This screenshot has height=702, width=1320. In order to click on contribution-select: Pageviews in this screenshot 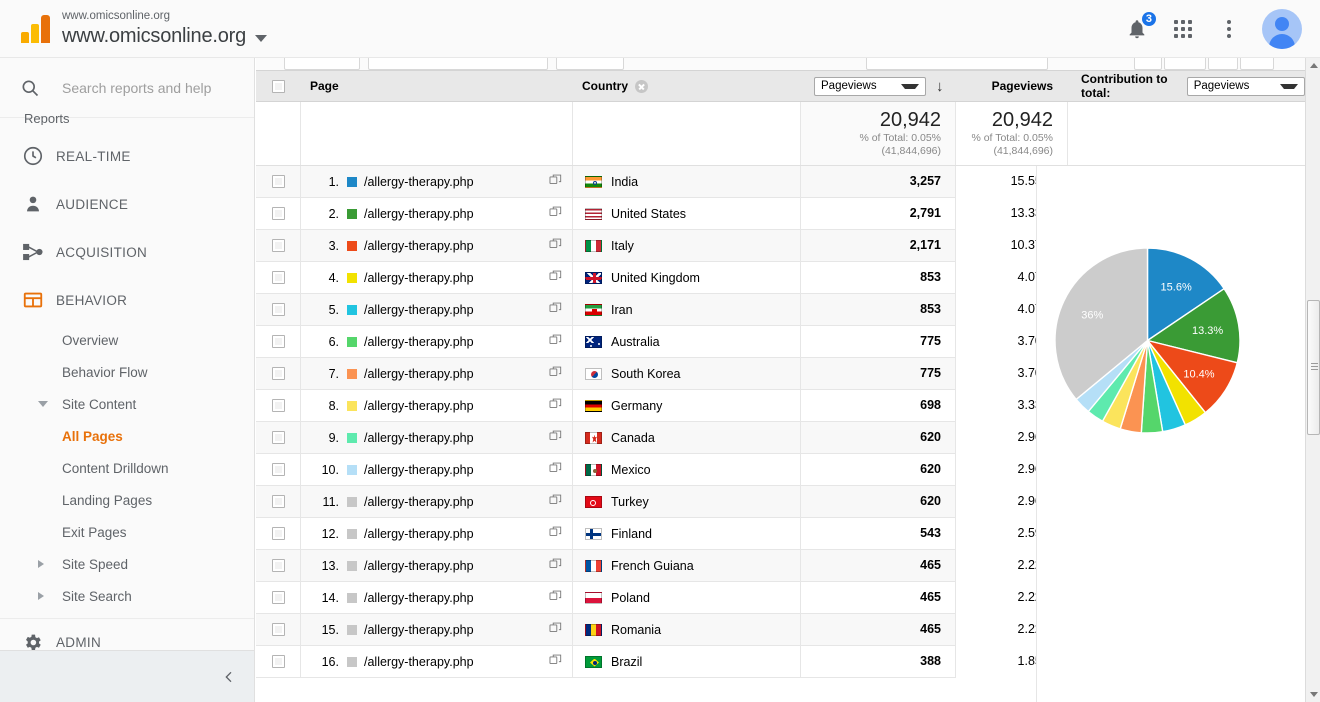, I will do `click(1245, 86)`.